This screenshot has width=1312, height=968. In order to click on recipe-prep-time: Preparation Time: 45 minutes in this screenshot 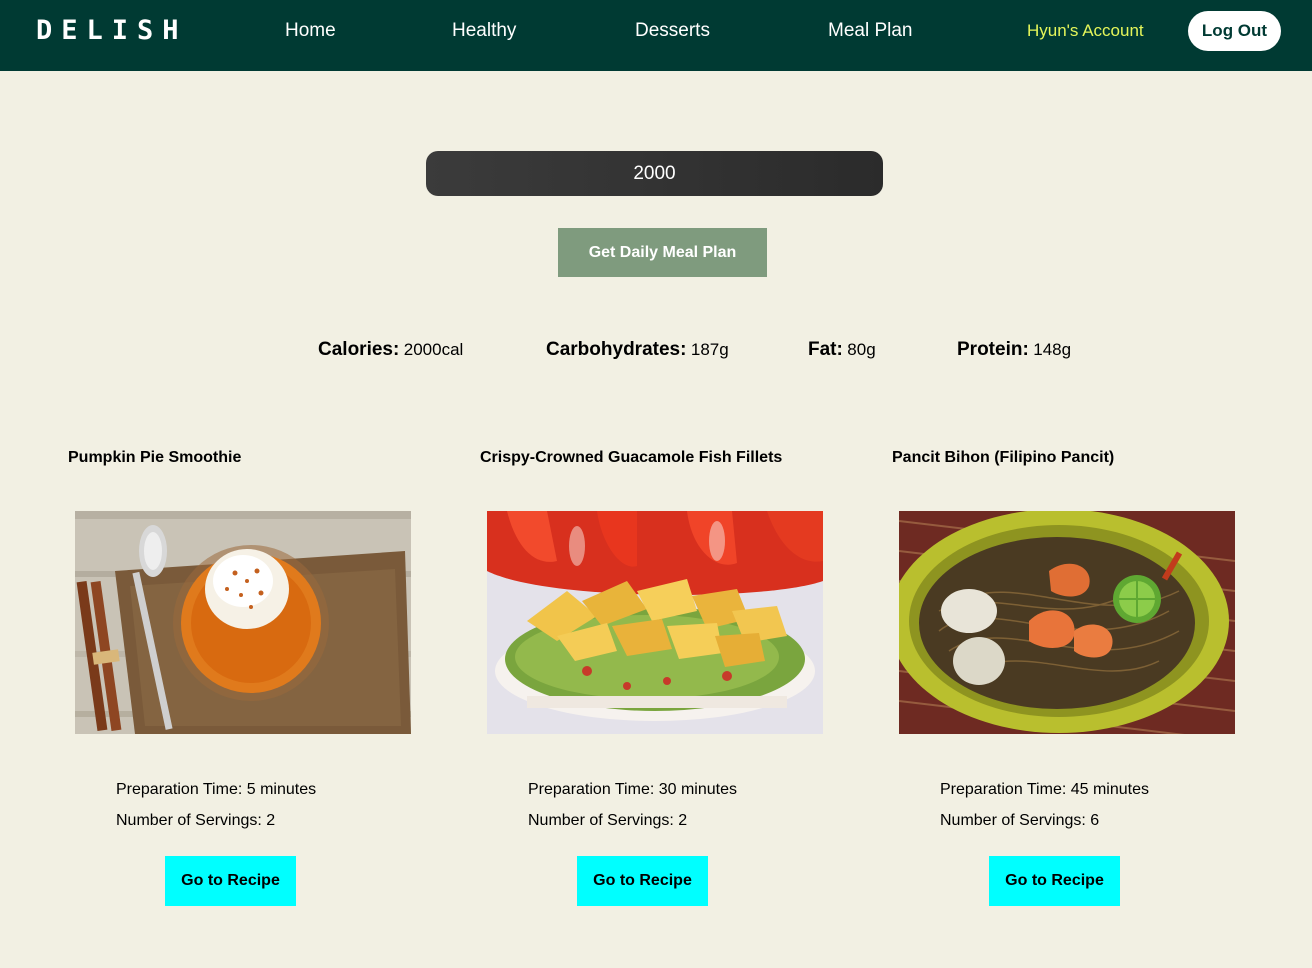, I will do `click(1044, 789)`.